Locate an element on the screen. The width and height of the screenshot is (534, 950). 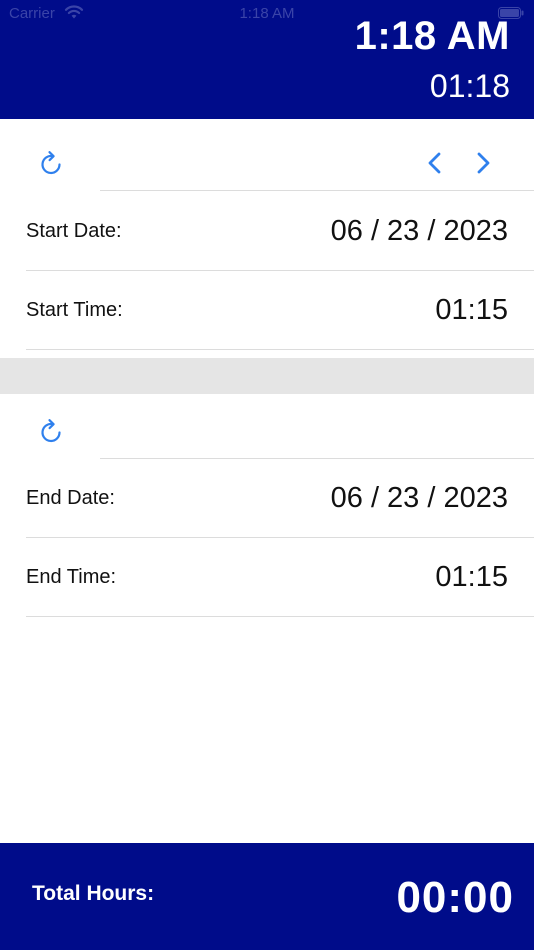
header: Carrier 1:18 AM 1:18 AM 01:18 is located at coordinates (267, 59).